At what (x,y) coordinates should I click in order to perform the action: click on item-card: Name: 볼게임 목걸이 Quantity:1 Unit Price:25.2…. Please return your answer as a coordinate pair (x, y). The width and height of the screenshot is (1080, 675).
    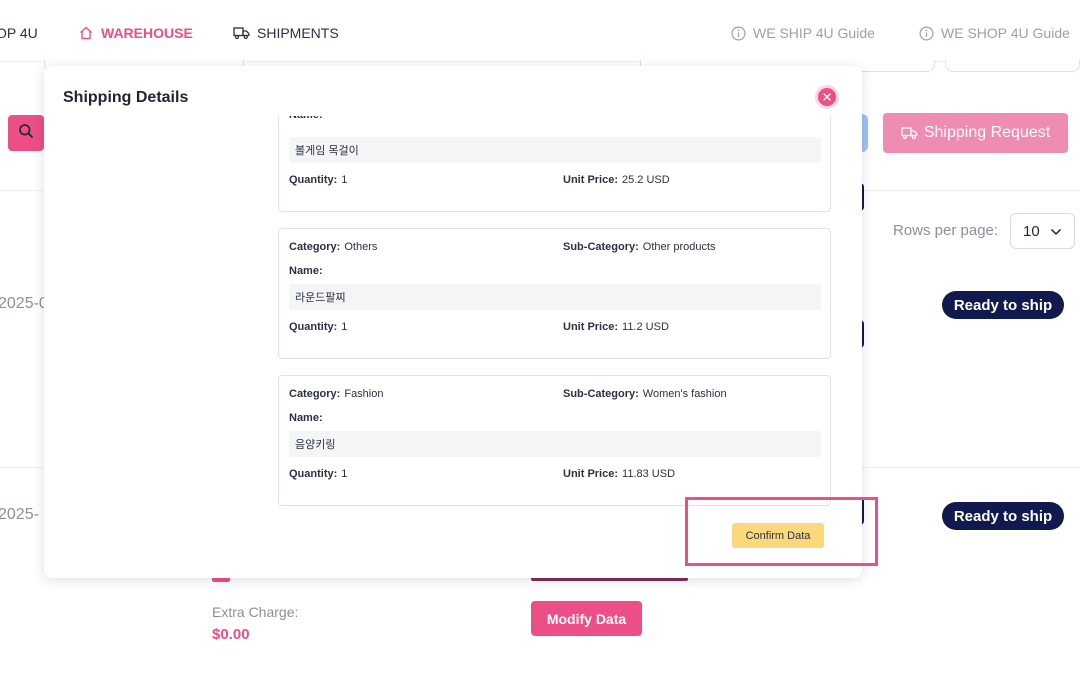
    Looking at the image, I should click on (554, 164).